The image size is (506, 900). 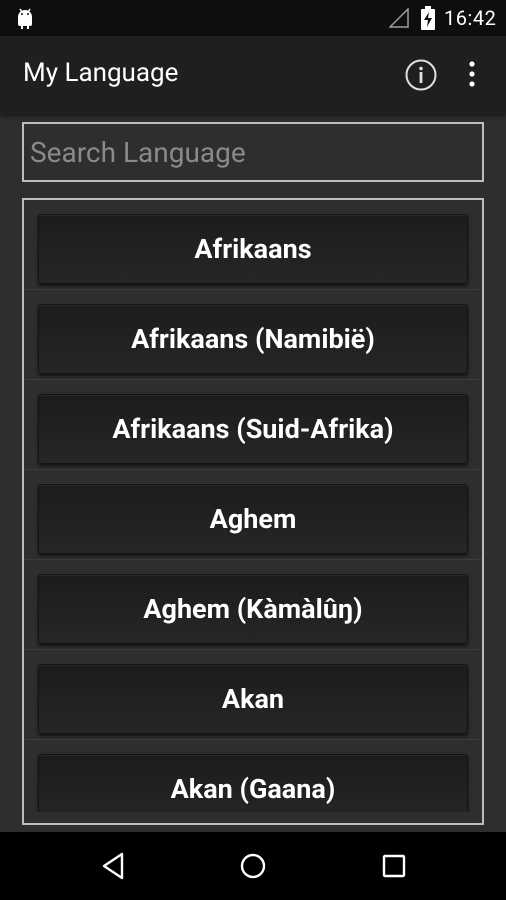 I want to click on recents-icon, so click(x=394, y=866).